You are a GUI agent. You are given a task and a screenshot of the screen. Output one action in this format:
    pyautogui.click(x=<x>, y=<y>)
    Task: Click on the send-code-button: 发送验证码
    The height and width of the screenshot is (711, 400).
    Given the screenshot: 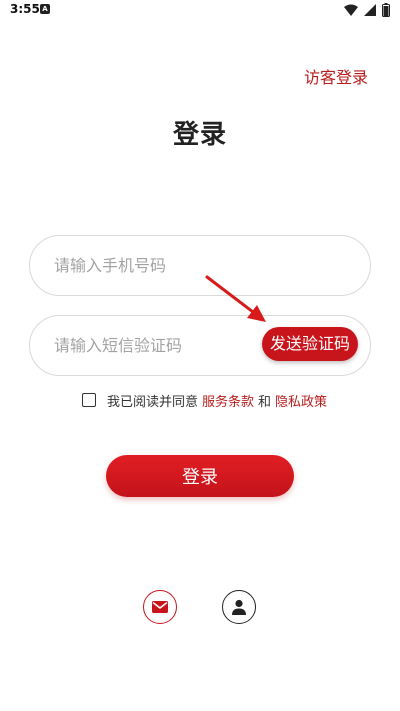 What is the action you would take?
    pyautogui.click(x=310, y=344)
    